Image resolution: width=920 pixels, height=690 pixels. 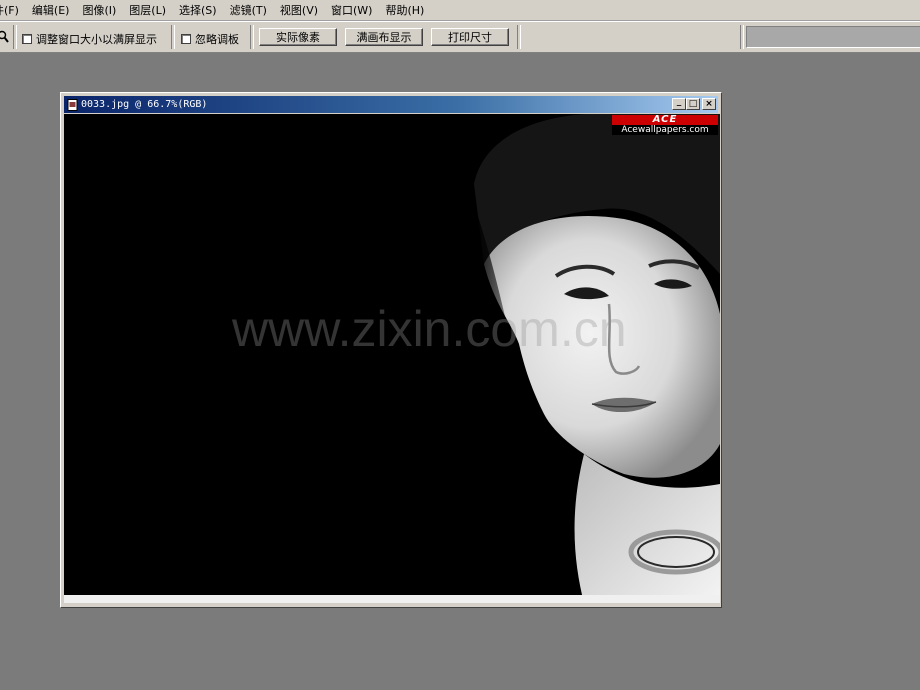 What do you see at coordinates (72, 104) in the screenshot?
I see `document-icon` at bounding box center [72, 104].